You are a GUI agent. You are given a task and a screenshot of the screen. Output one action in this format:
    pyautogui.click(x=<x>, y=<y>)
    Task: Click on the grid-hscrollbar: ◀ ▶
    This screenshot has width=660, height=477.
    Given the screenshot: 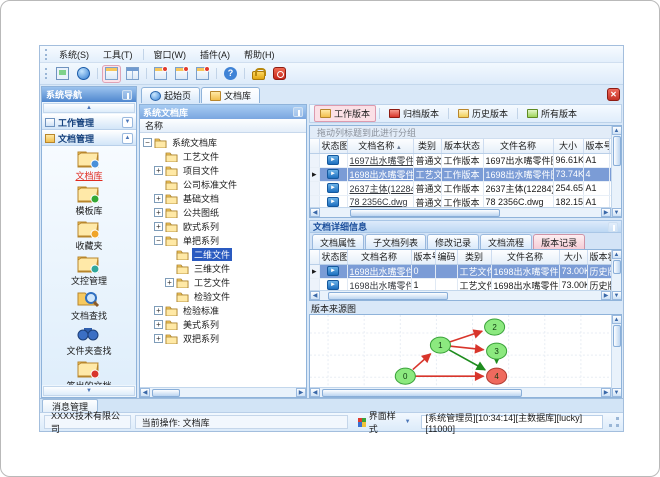 What is the action you would take?
    pyautogui.click(x=460, y=295)
    